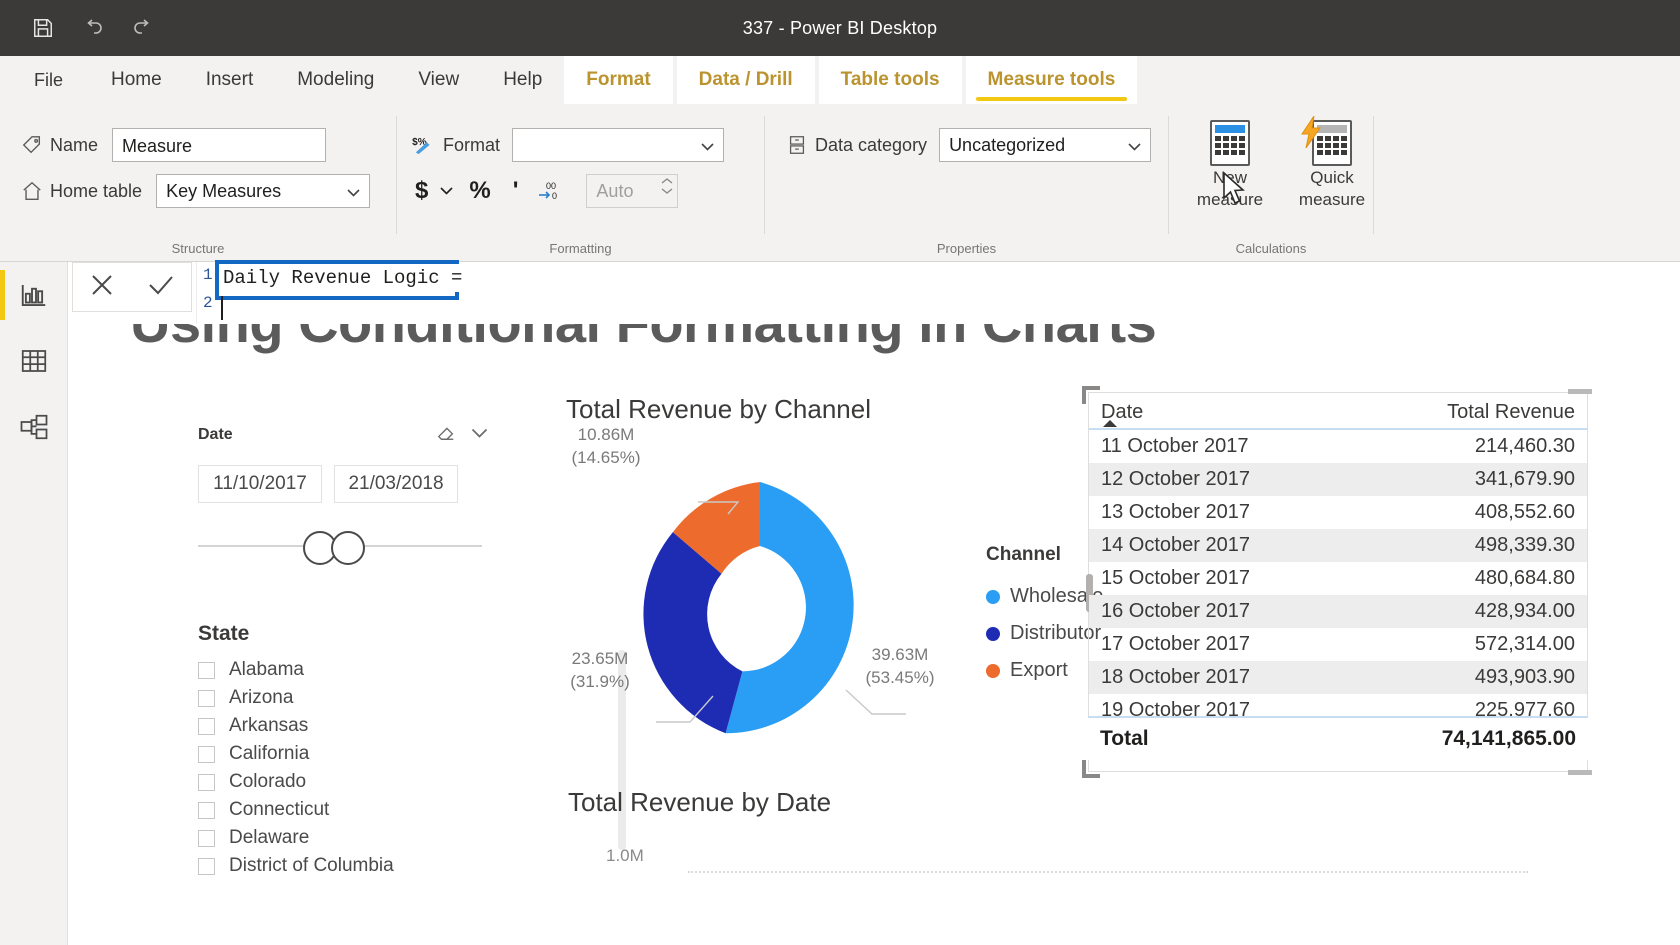  I want to click on date-slicer: Date 11/10/2017 21/03/2018, so click(343, 495).